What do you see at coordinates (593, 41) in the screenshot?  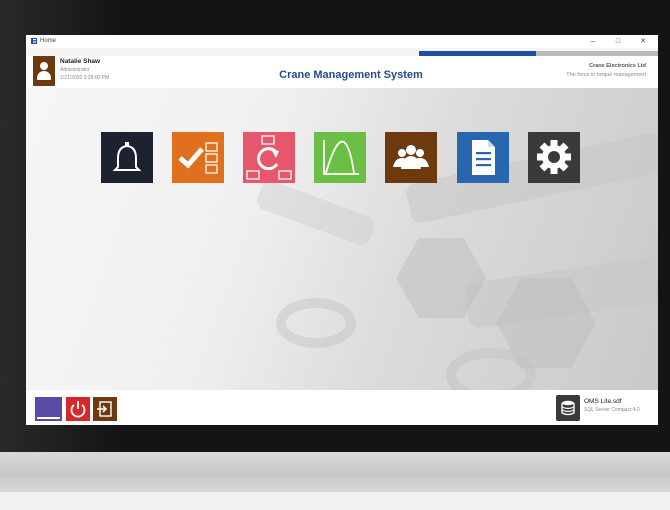 I see `minimize-window-button: –` at bounding box center [593, 41].